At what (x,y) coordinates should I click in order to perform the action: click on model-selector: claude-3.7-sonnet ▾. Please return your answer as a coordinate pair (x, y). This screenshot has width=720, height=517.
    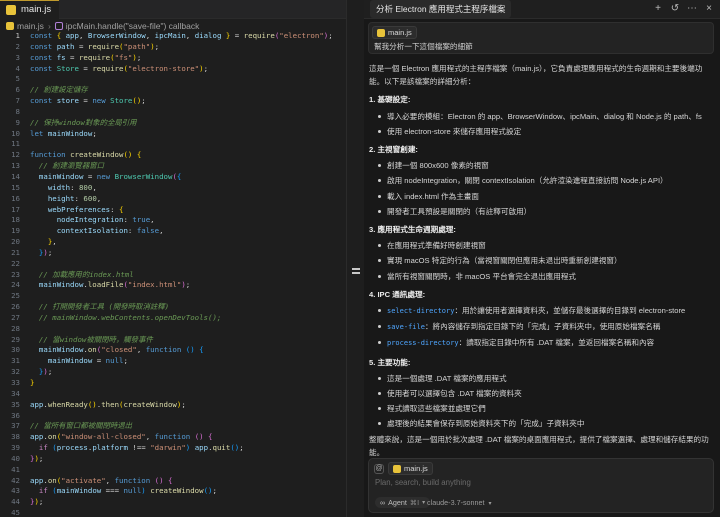
    Looking at the image, I should click on (459, 502).